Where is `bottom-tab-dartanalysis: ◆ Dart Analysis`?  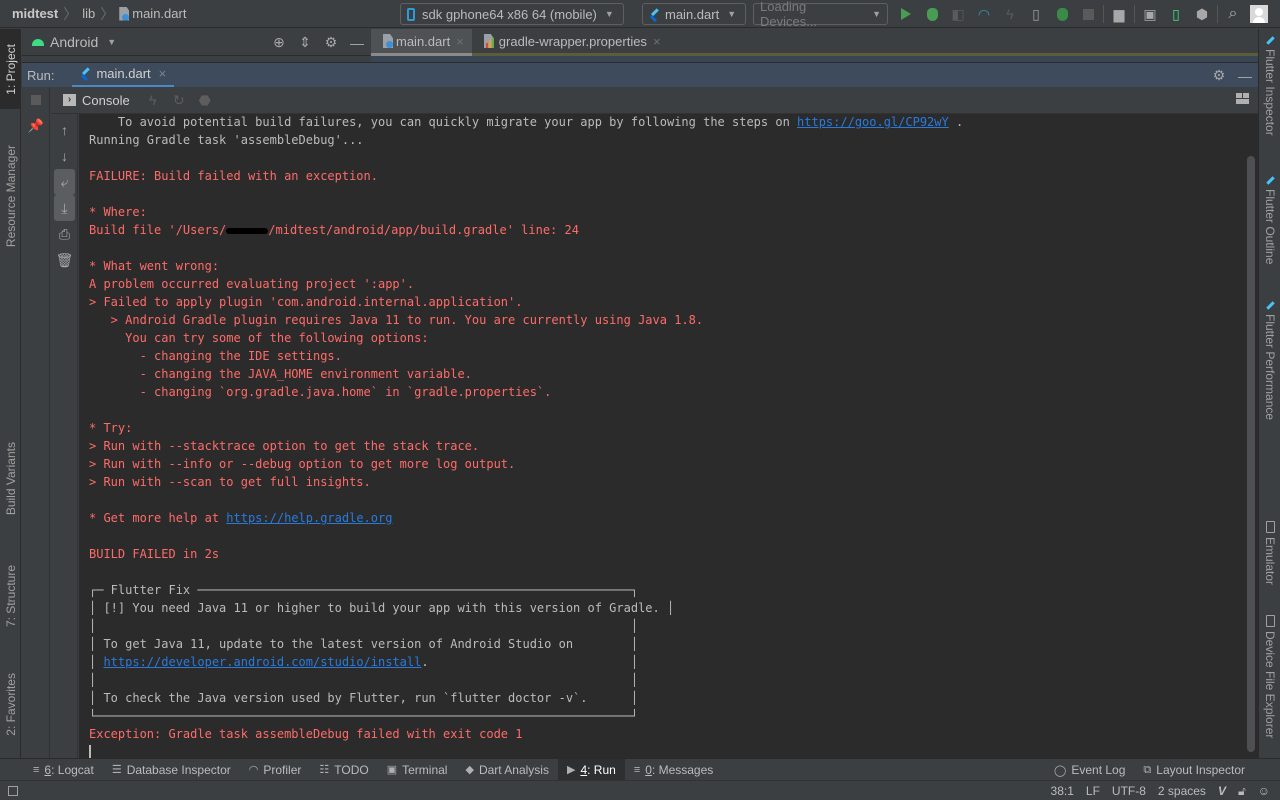
bottom-tab-dartanalysis: ◆ Dart Analysis is located at coordinates (507, 770).